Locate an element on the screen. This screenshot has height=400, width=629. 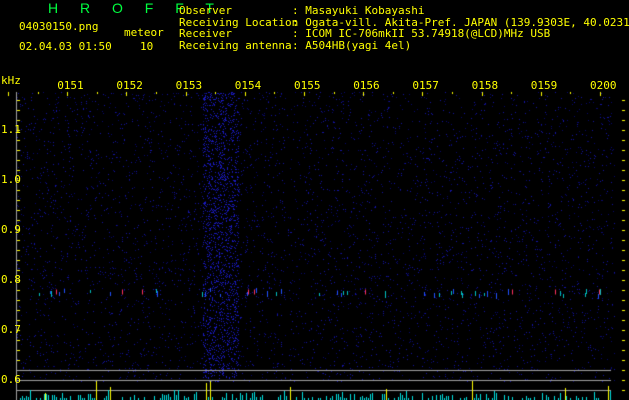
y-axis-label: kHz is located at coordinates (11, 80).